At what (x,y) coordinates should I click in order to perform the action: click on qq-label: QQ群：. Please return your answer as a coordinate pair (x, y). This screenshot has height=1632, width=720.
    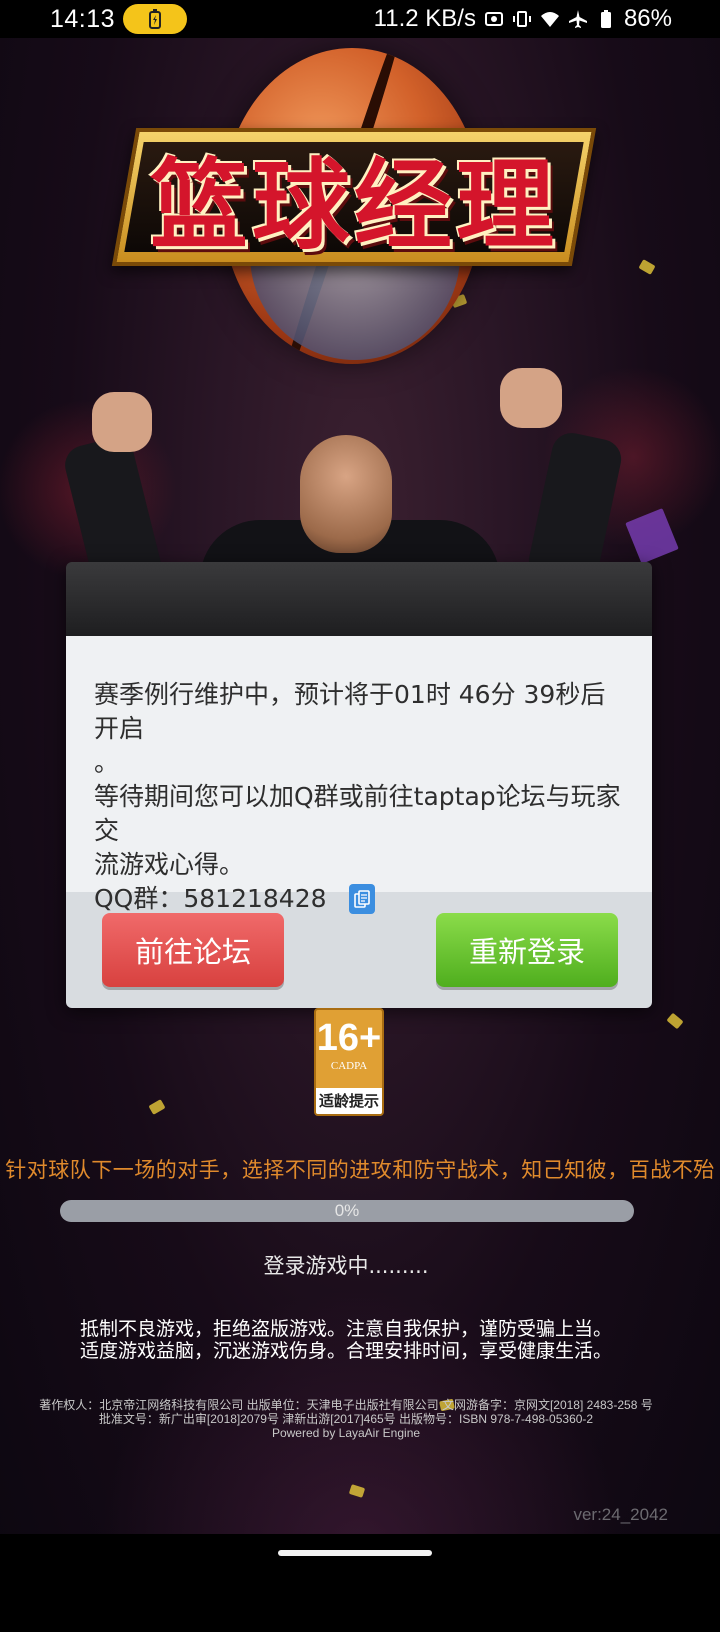
    Looking at the image, I should click on (139, 898).